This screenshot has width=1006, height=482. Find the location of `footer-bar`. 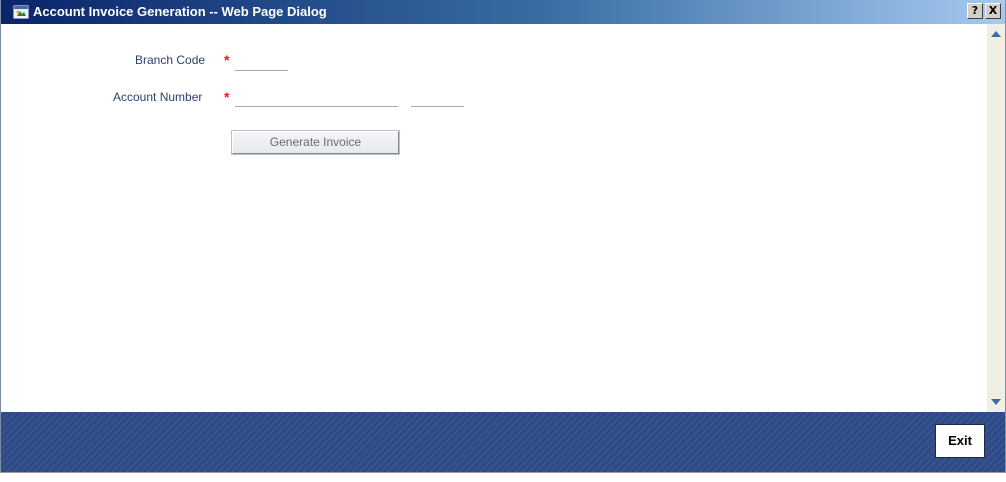

footer-bar is located at coordinates (503, 442).